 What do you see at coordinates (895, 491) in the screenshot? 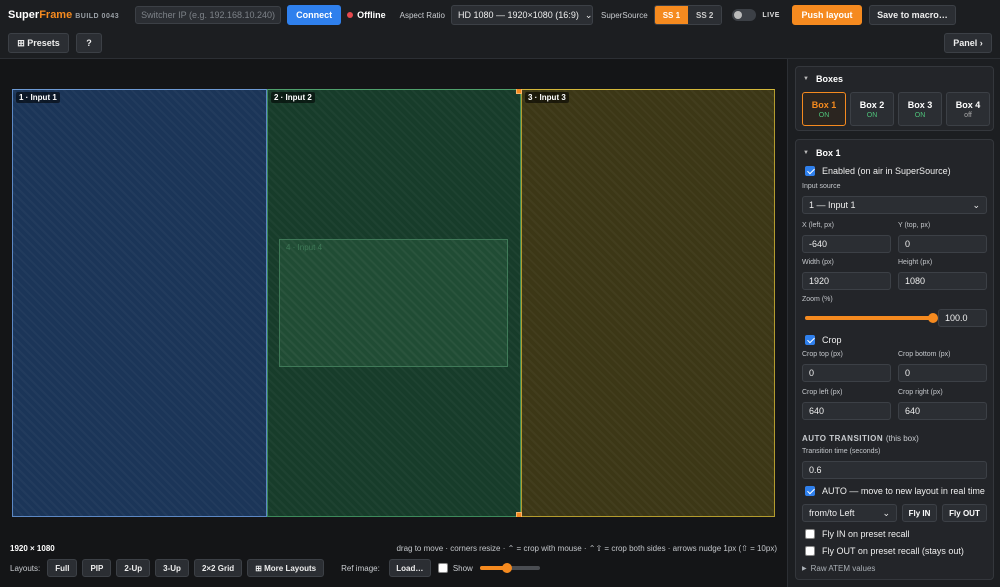
I see `auto-move-row: AUTO — move to new layout in real time` at bounding box center [895, 491].